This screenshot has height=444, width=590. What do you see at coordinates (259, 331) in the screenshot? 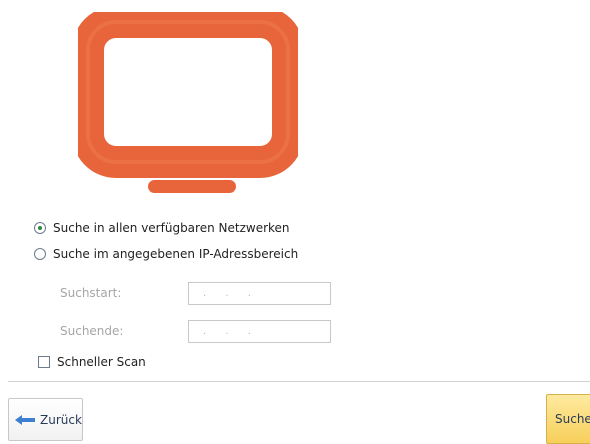
I see `search-end-ip-input: . . .` at bounding box center [259, 331].